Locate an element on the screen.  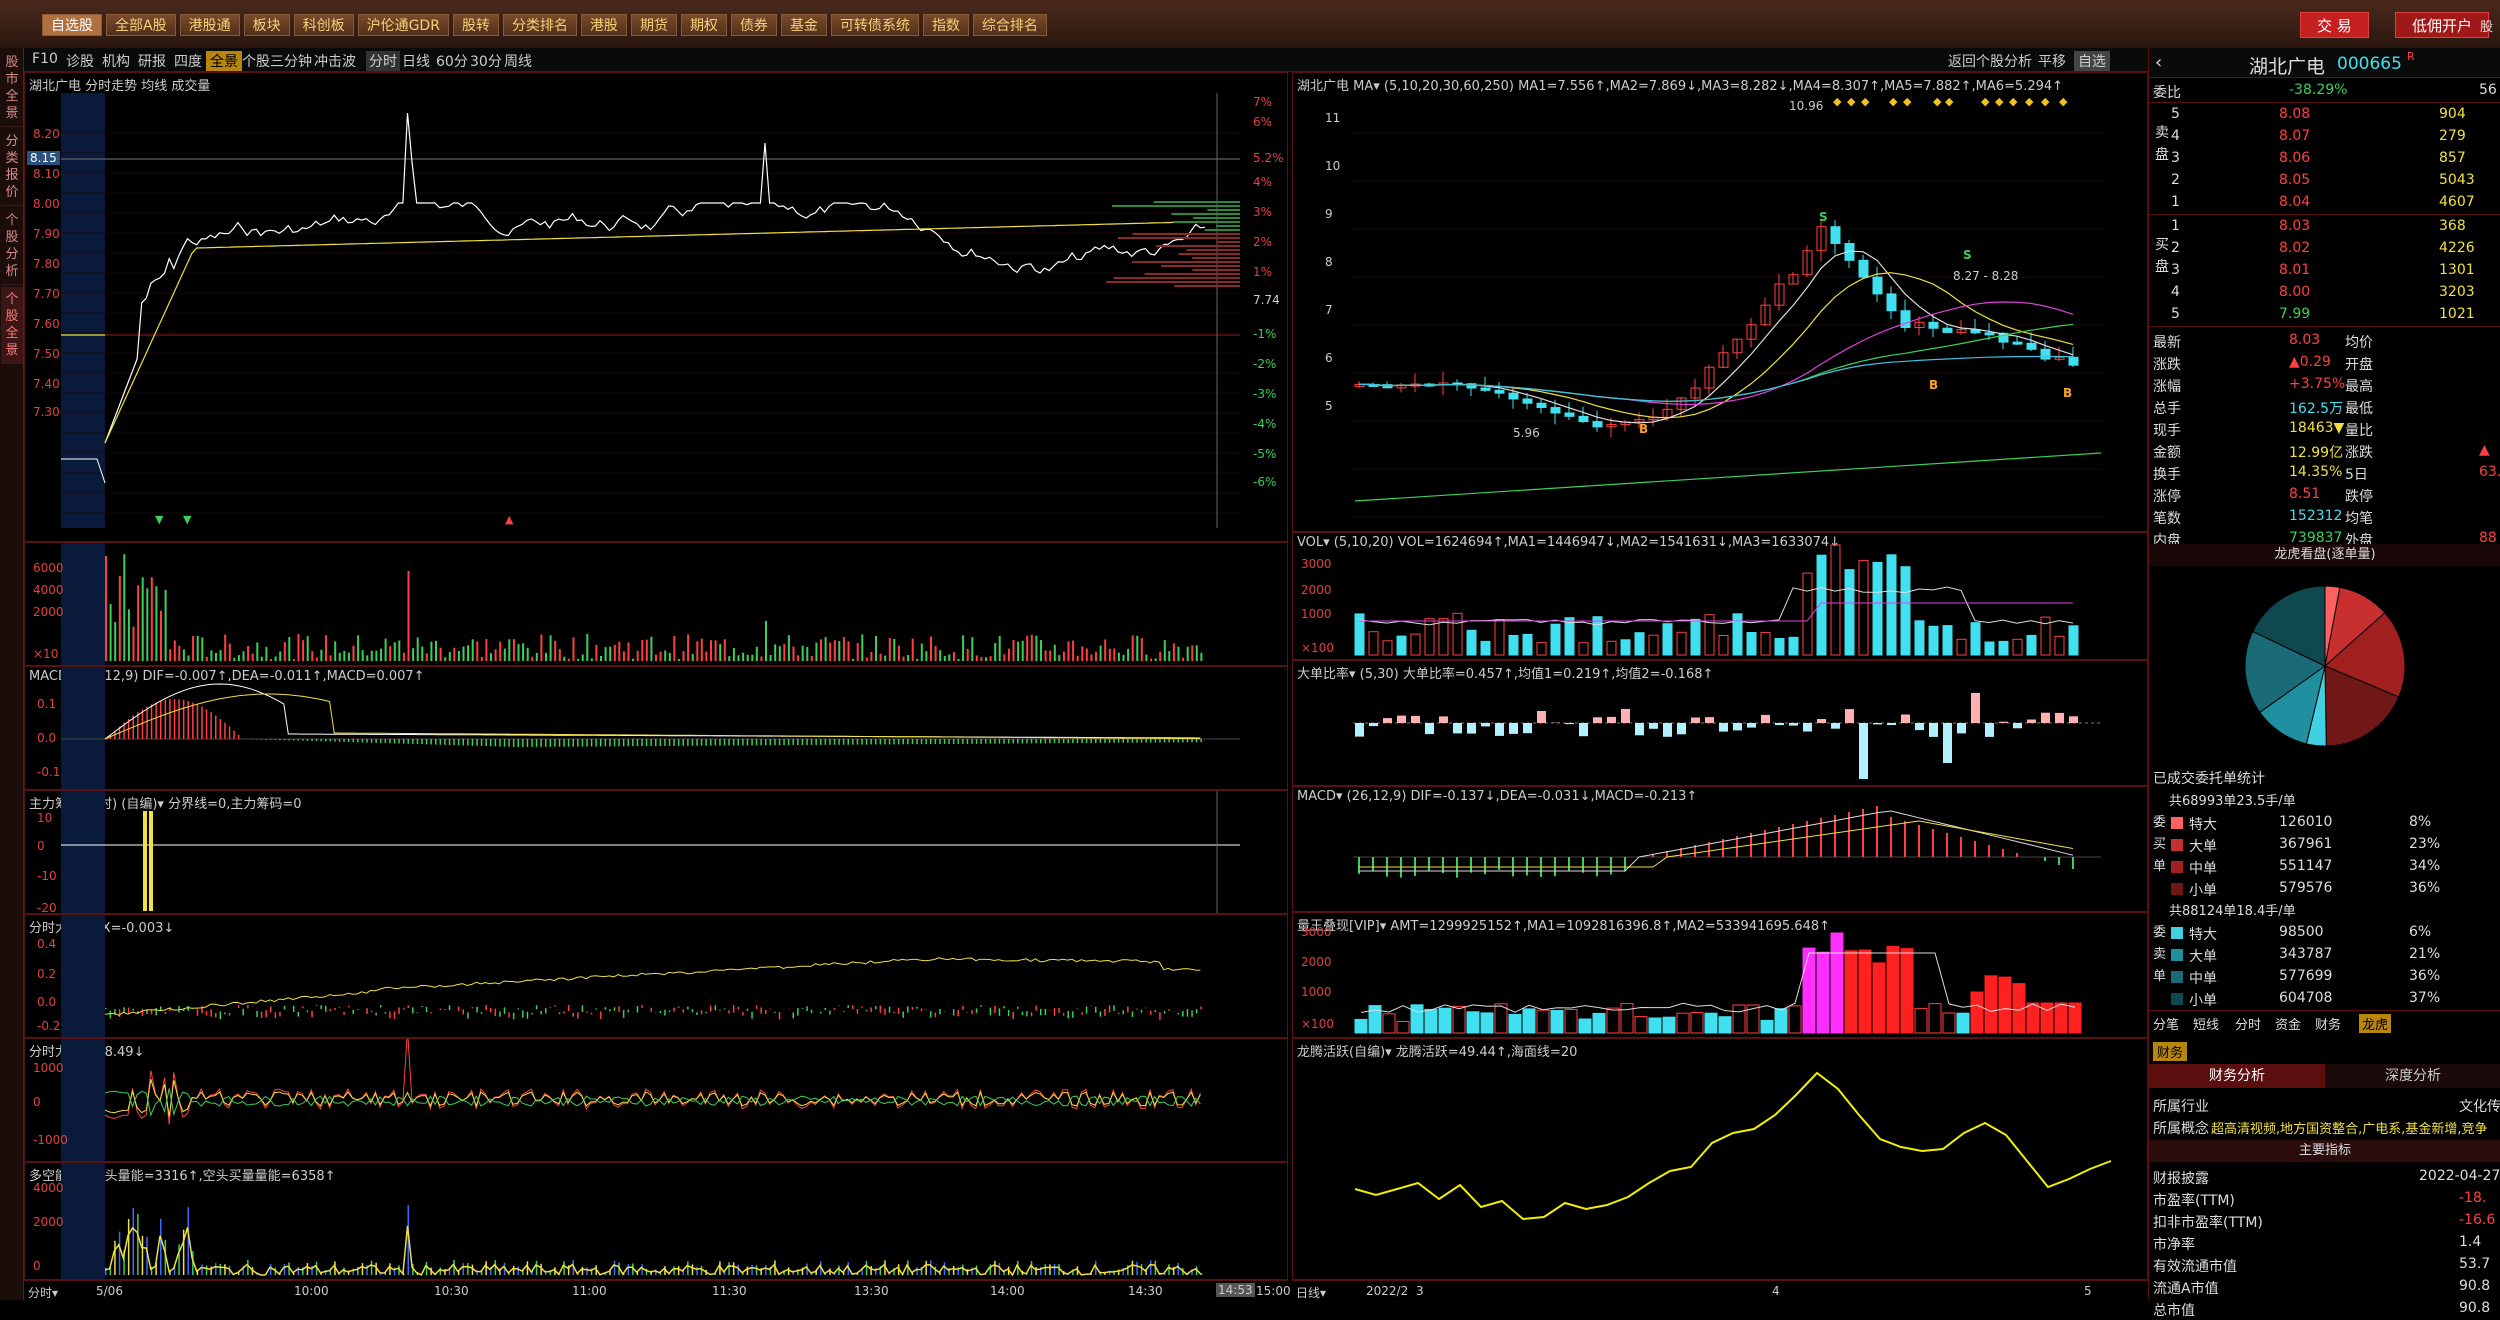
deep-analysis-tab: 深度分析 is located at coordinates (2412, 1076).